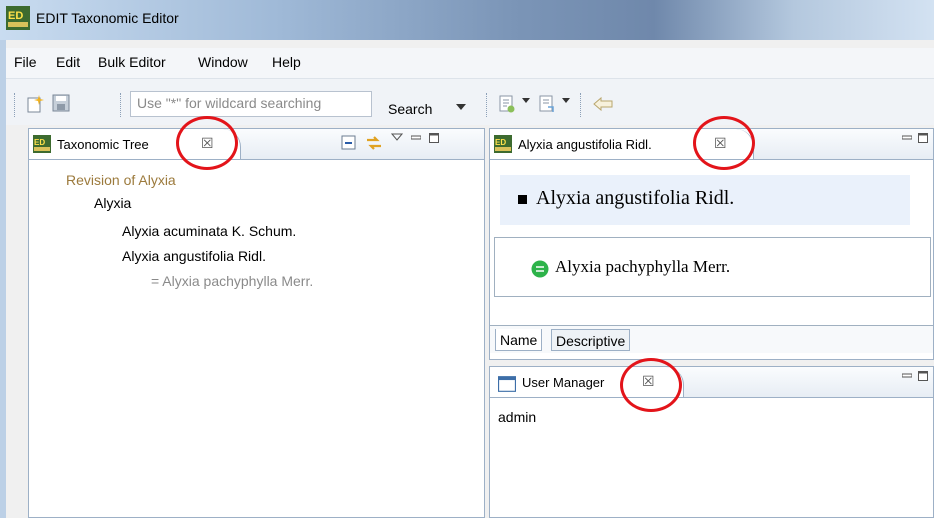 The image size is (934, 518). I want to click on search-dropdown-arrow-icon, so click(461, 107).